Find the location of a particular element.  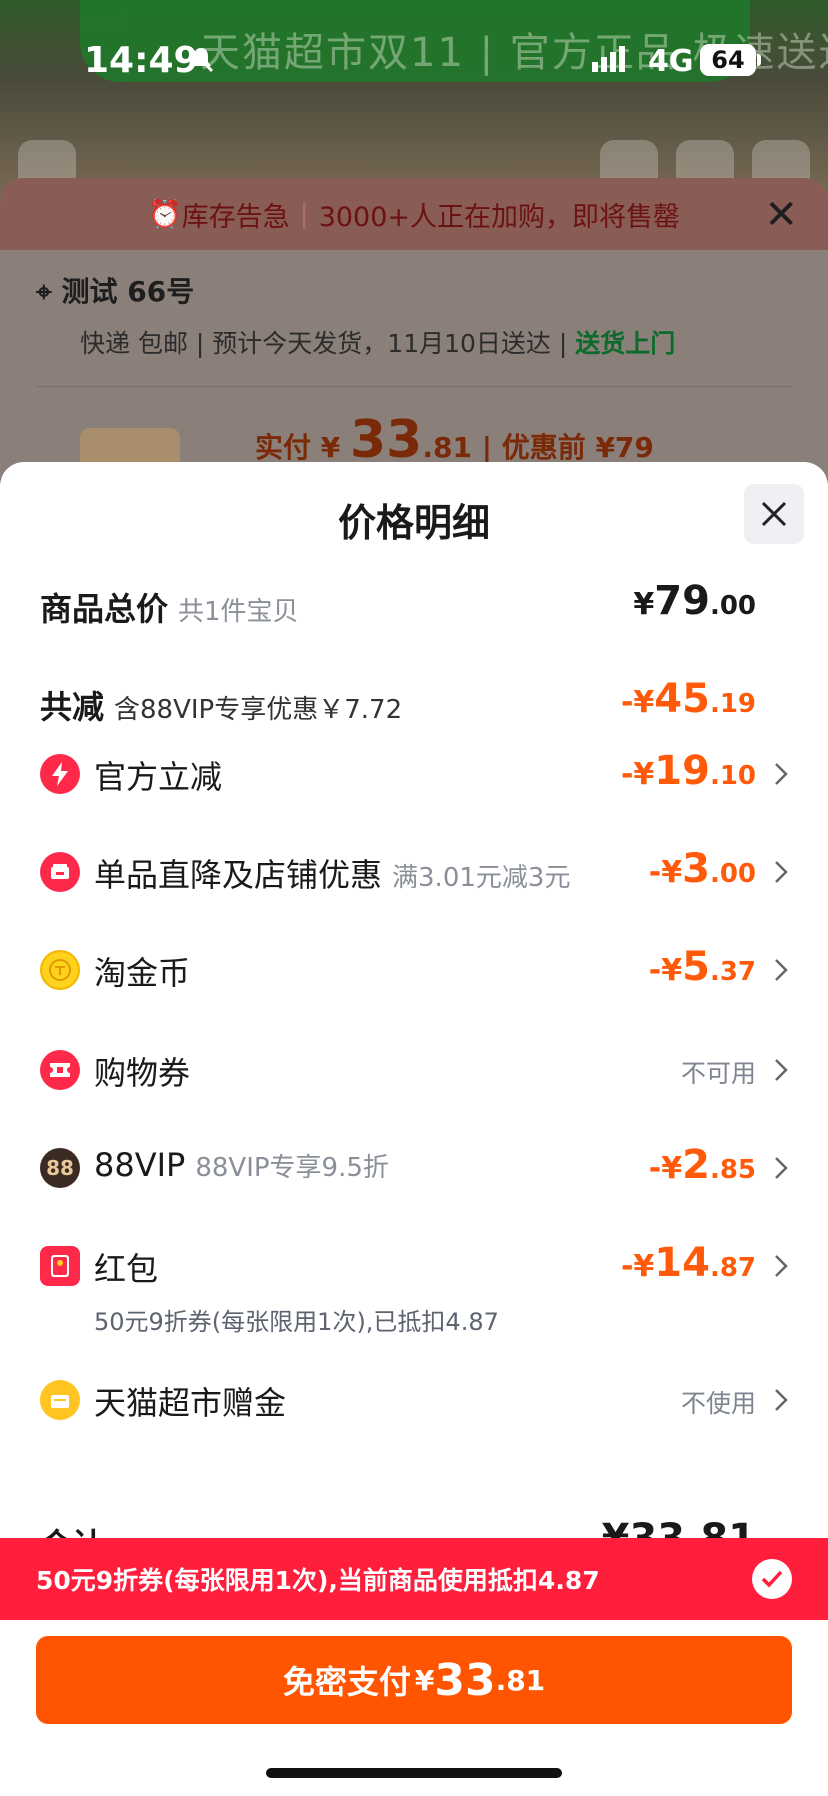

bottom-pay-area: 免密支付 ¥33.81 is located at coordinates (414, 1708).